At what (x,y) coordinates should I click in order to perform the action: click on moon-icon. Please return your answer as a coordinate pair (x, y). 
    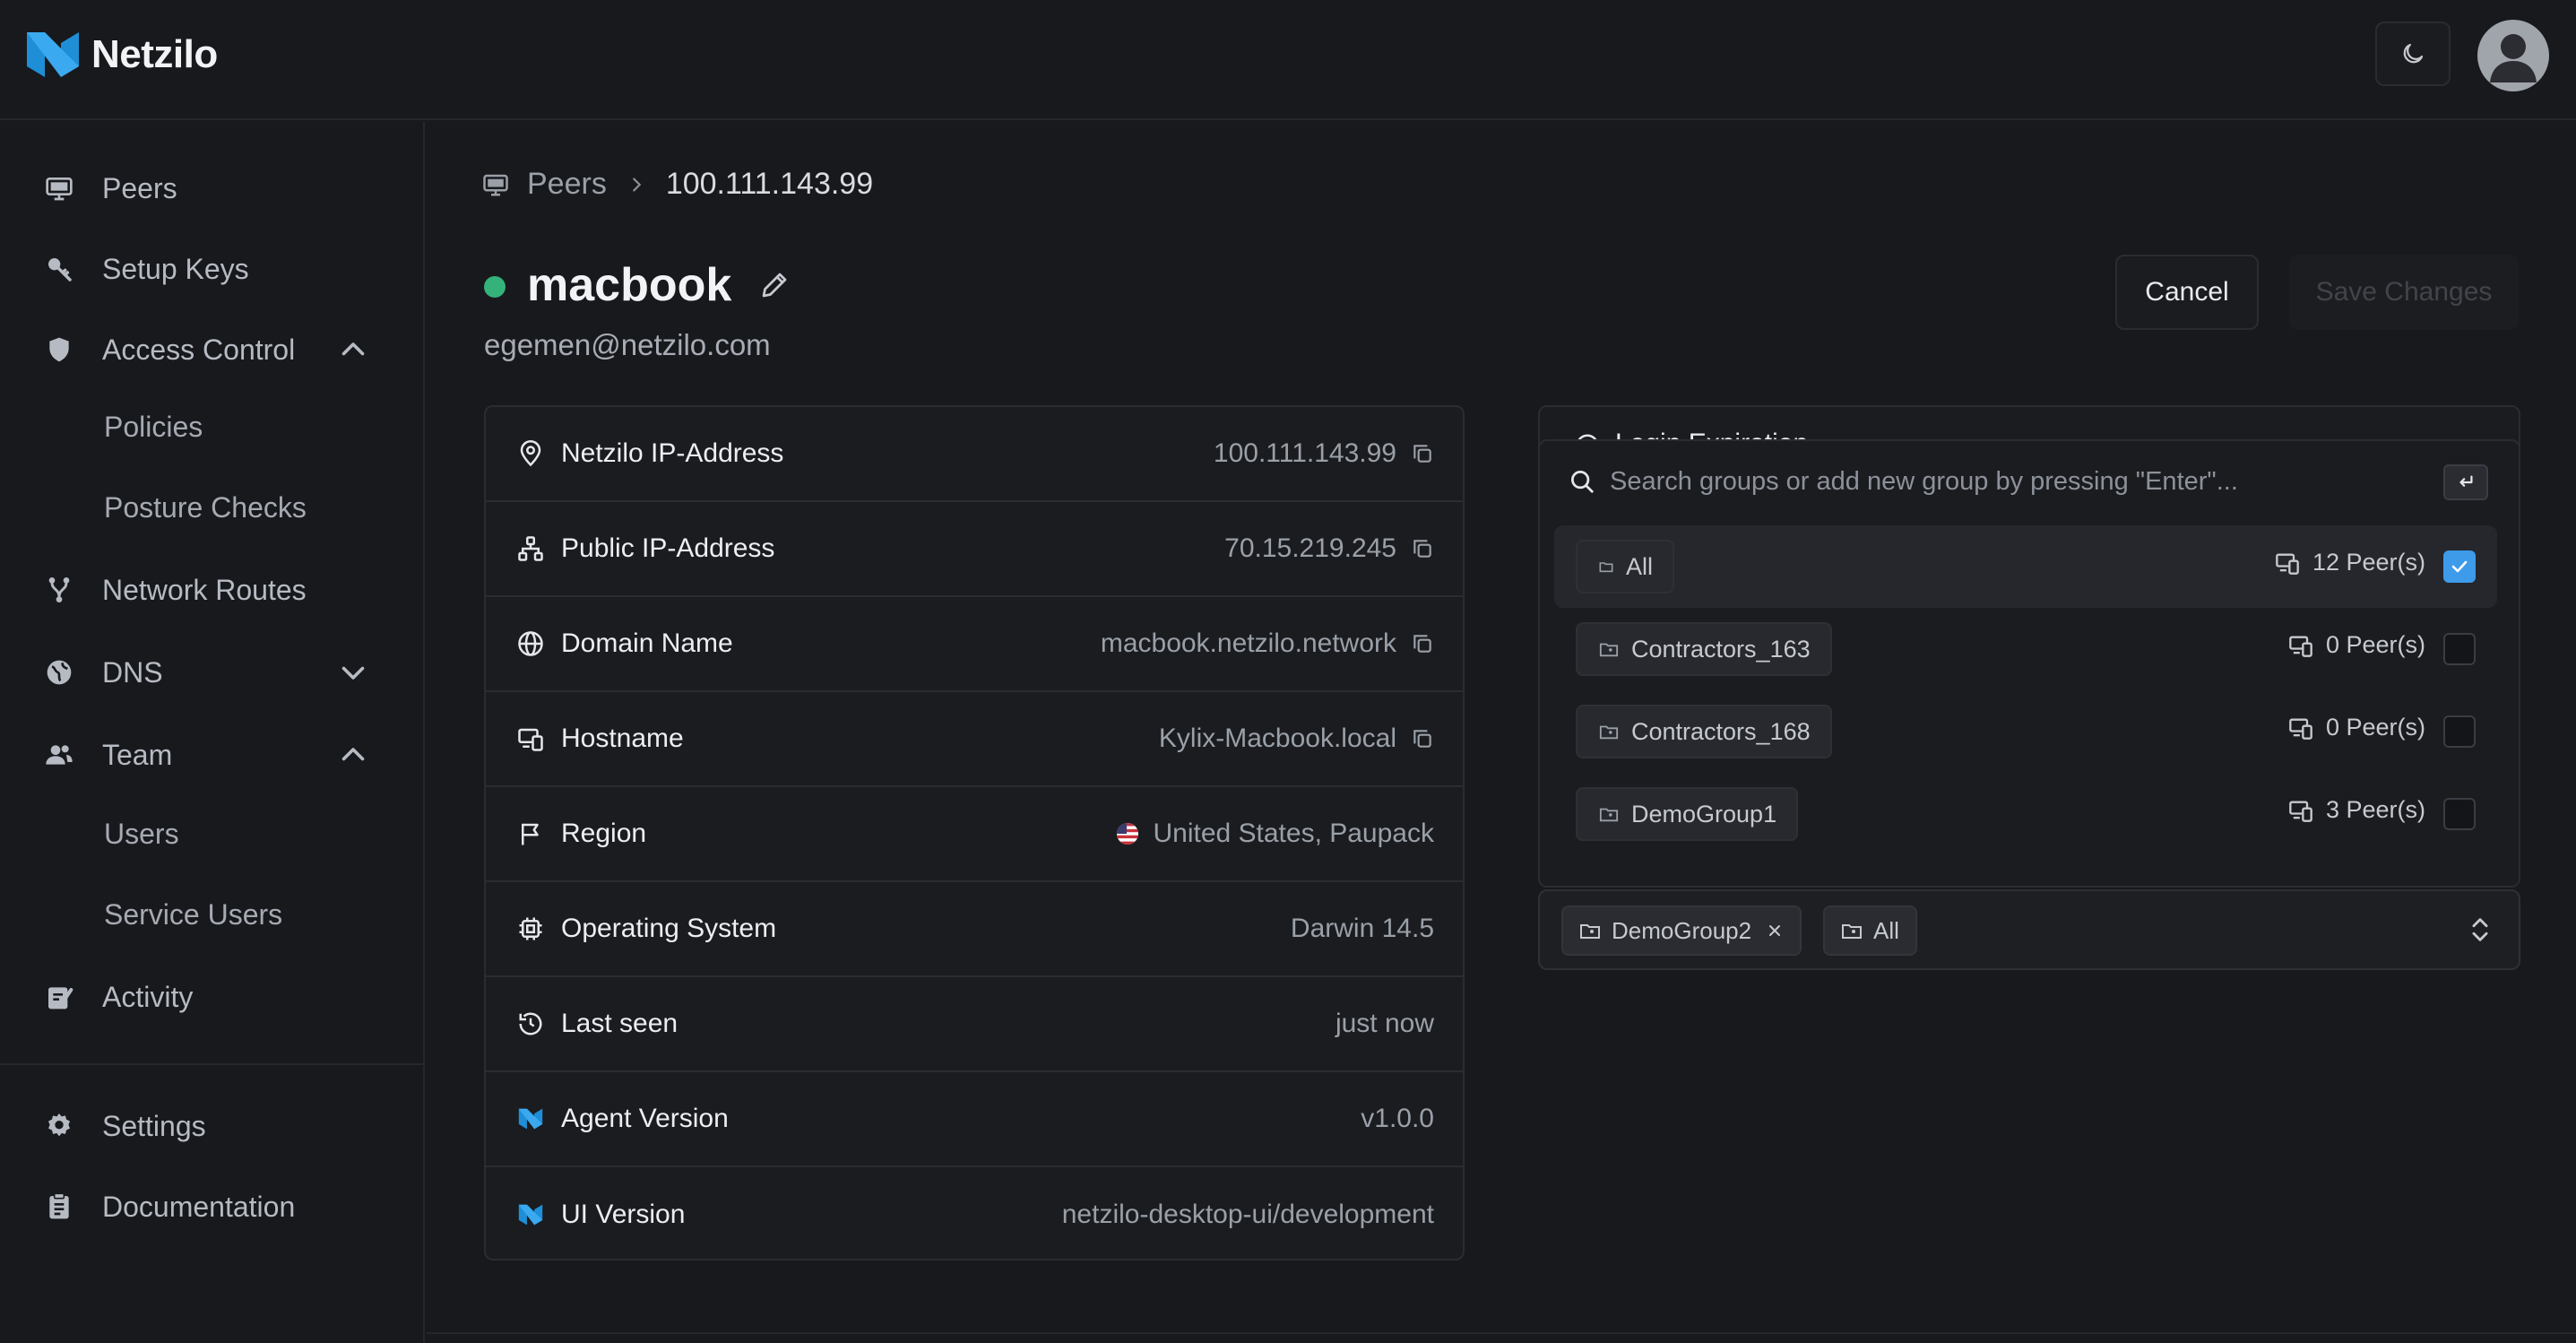
    Looking at the image, I should click on (2413, 53).